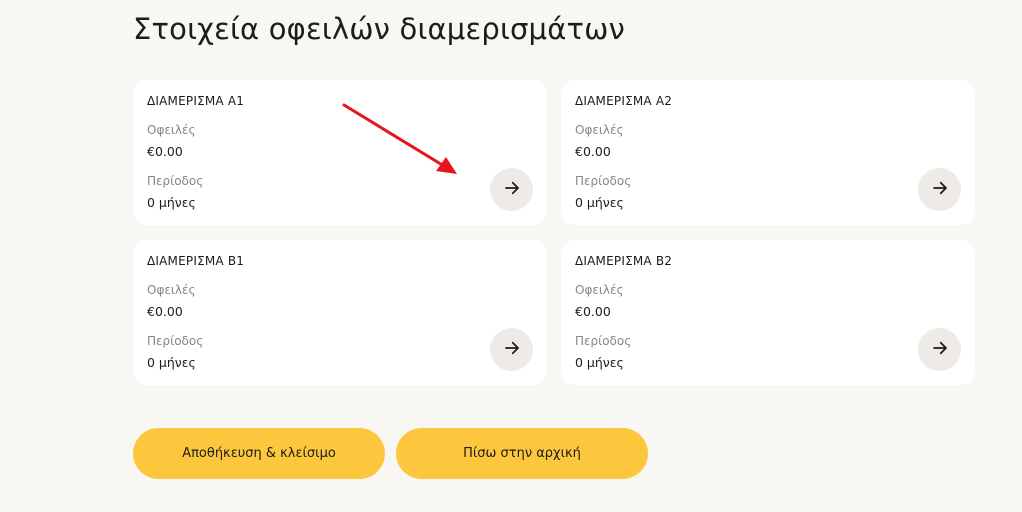 The width and height of the screenshot is (1022, 512). Describe the element at coordinates (196, 101) in the screenshot. I see `apartment-title: ΔΙΑΜΕΡΙΣΜΑ Α1` at that location.